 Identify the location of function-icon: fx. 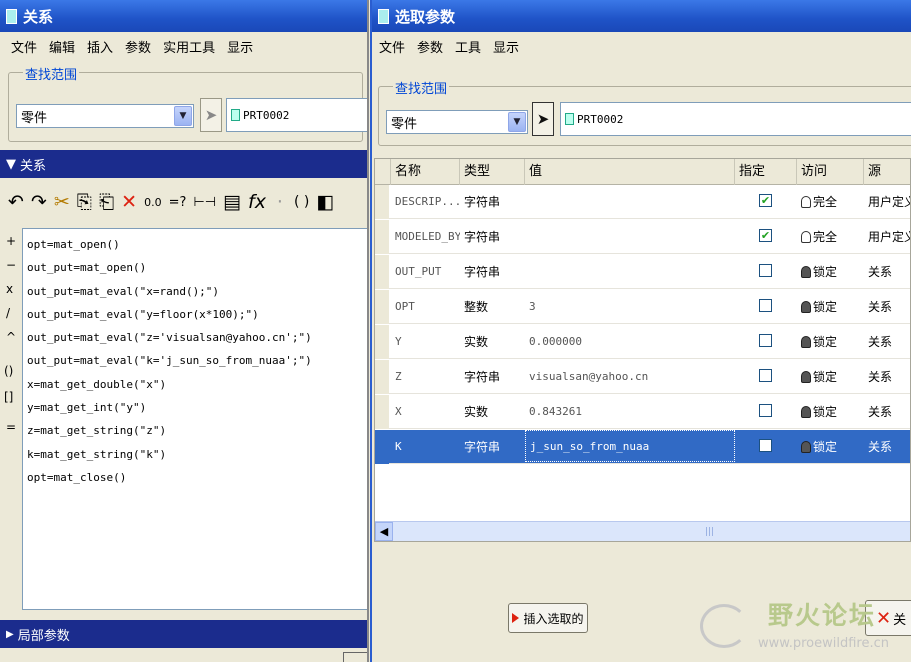
(257, 202).